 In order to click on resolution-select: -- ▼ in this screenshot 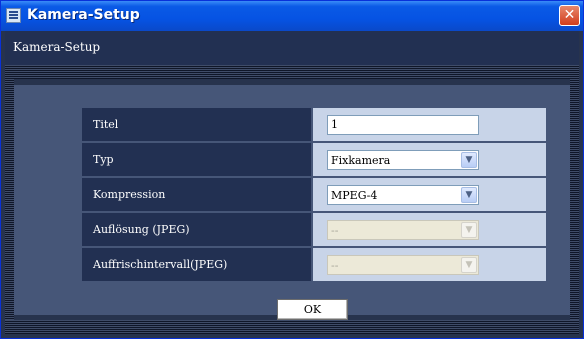, I will do `click(403, 230)`.